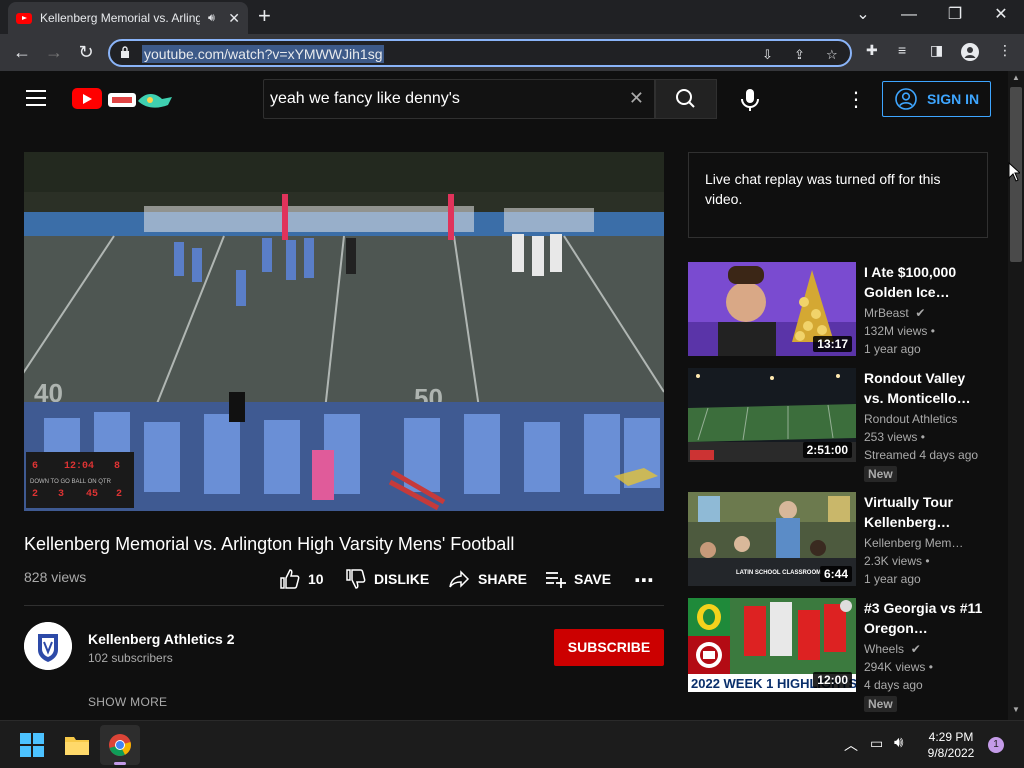  What do you see at coordinates (86, 52) in the screenshot?
I see `reload-icon: ↻` at bounding box center [86, 52].